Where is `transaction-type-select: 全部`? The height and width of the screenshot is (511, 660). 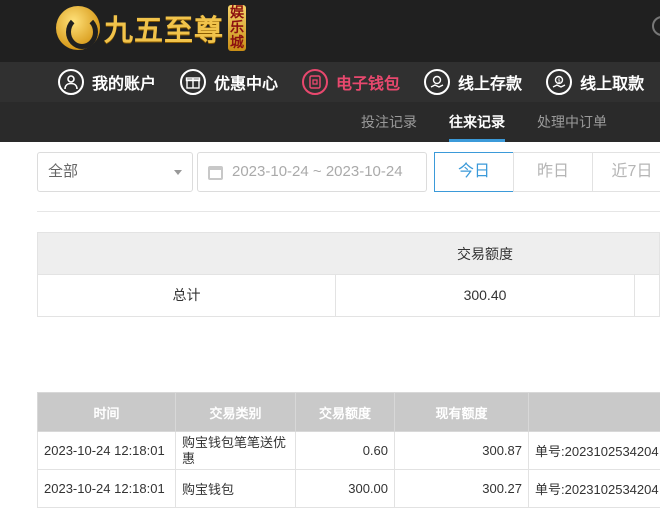
transaction-type-select: 全部 is located at coordinates (115, 172).